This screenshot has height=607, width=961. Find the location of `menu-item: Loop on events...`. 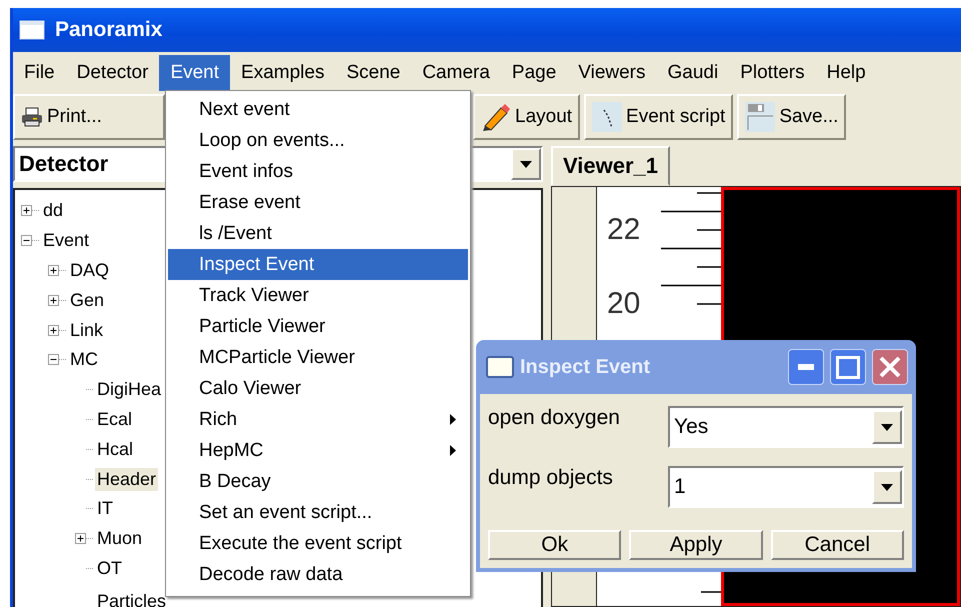

menu-item: Loop on events... is located at coordinates (318, 140).